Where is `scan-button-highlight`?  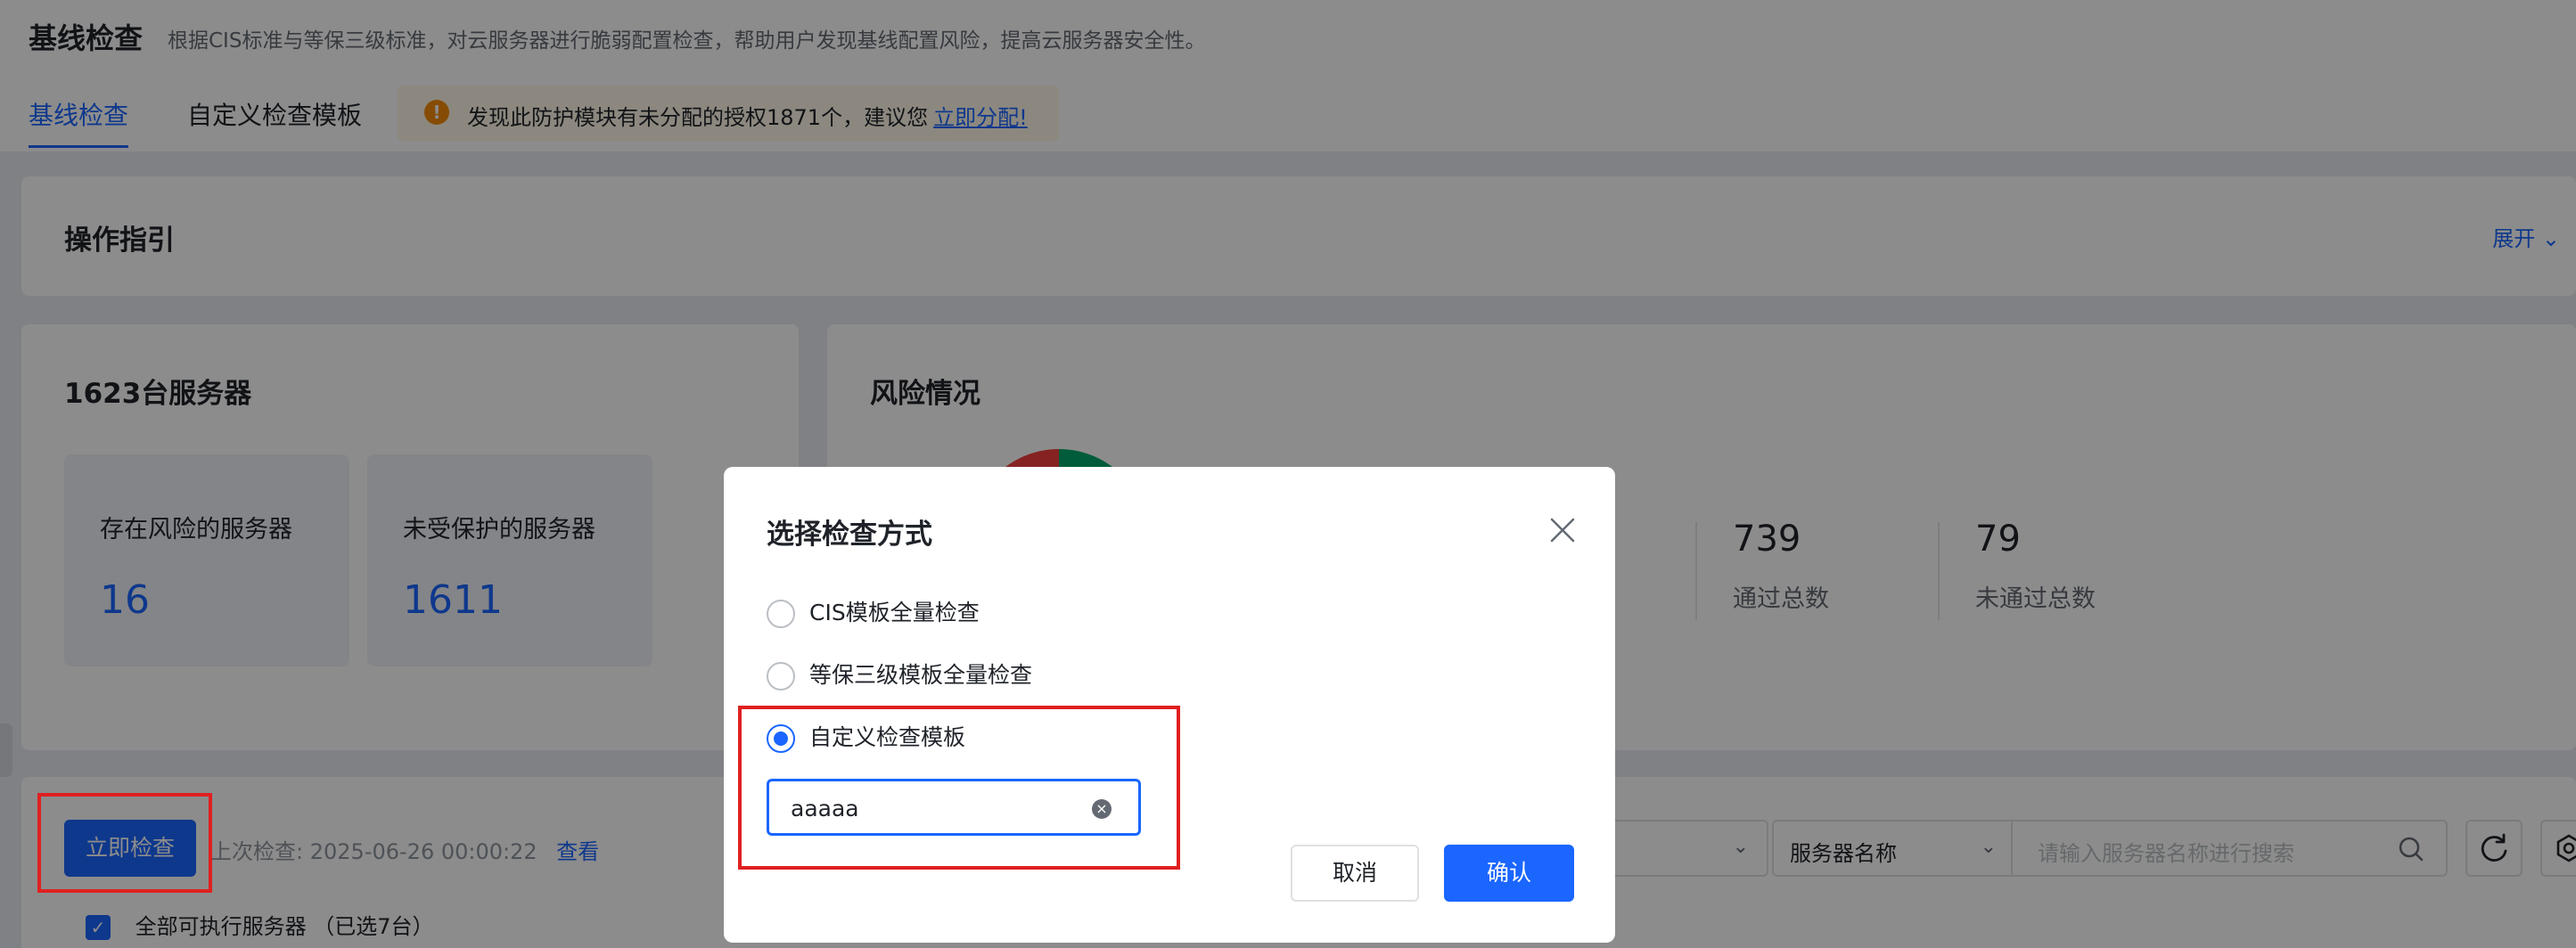 scan-button-highlight is located at coordinates (125, 843).